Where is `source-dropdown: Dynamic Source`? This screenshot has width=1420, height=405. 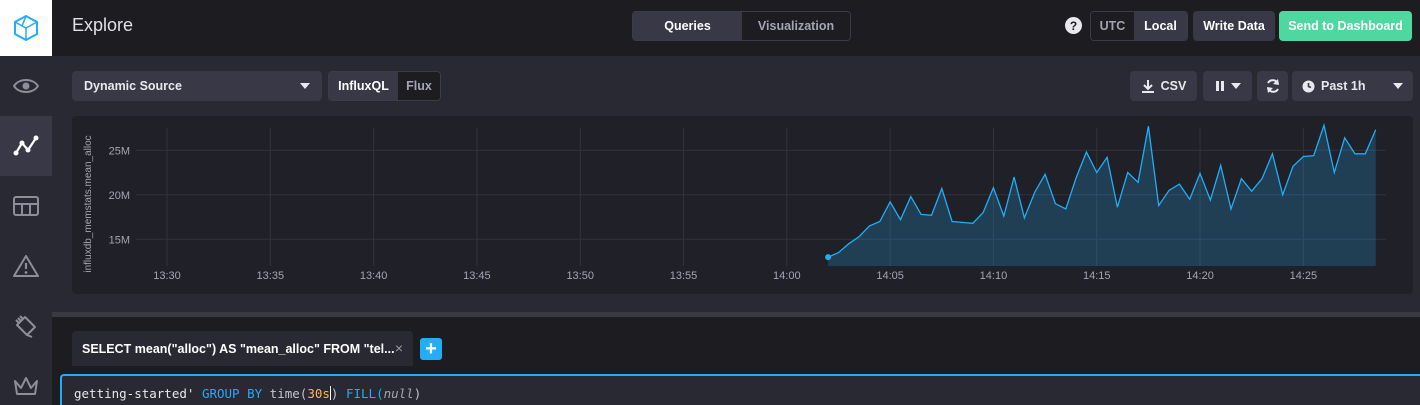 source-dropdown: Dynamic Source is located at coordinates (197, 86).